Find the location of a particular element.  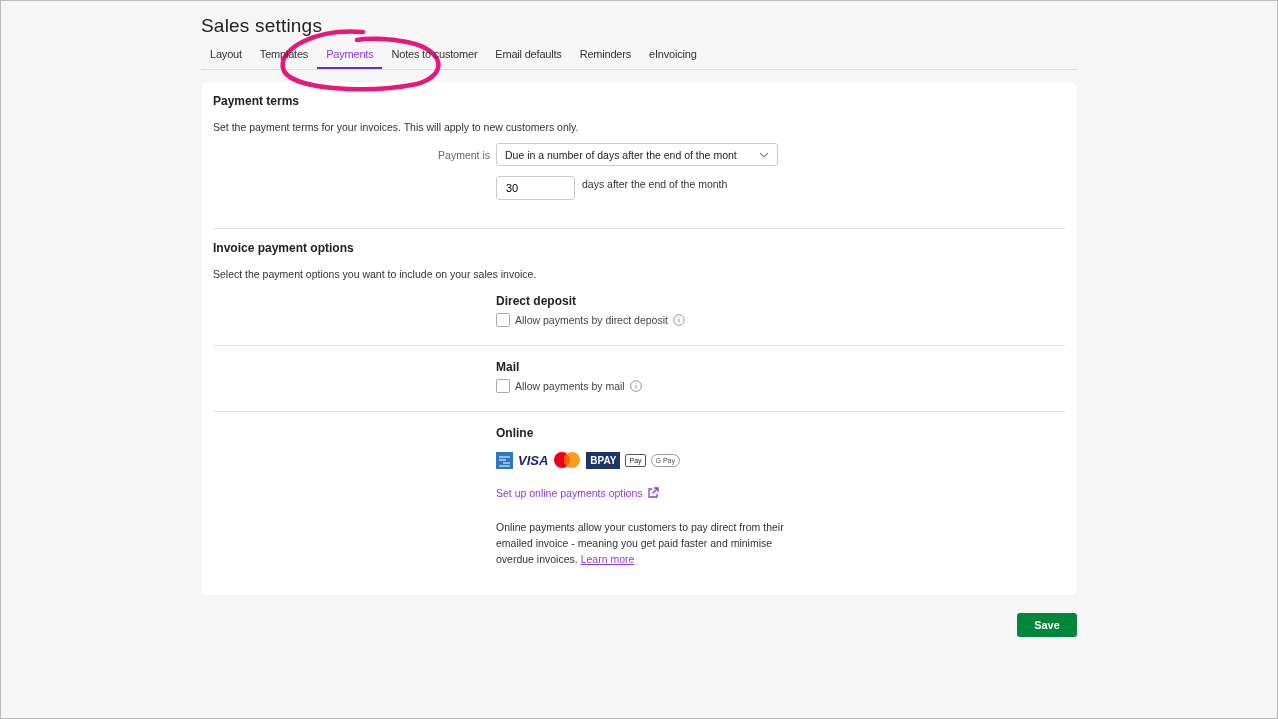

learn-more-link: Learn more is located at coordinates (607, 559).